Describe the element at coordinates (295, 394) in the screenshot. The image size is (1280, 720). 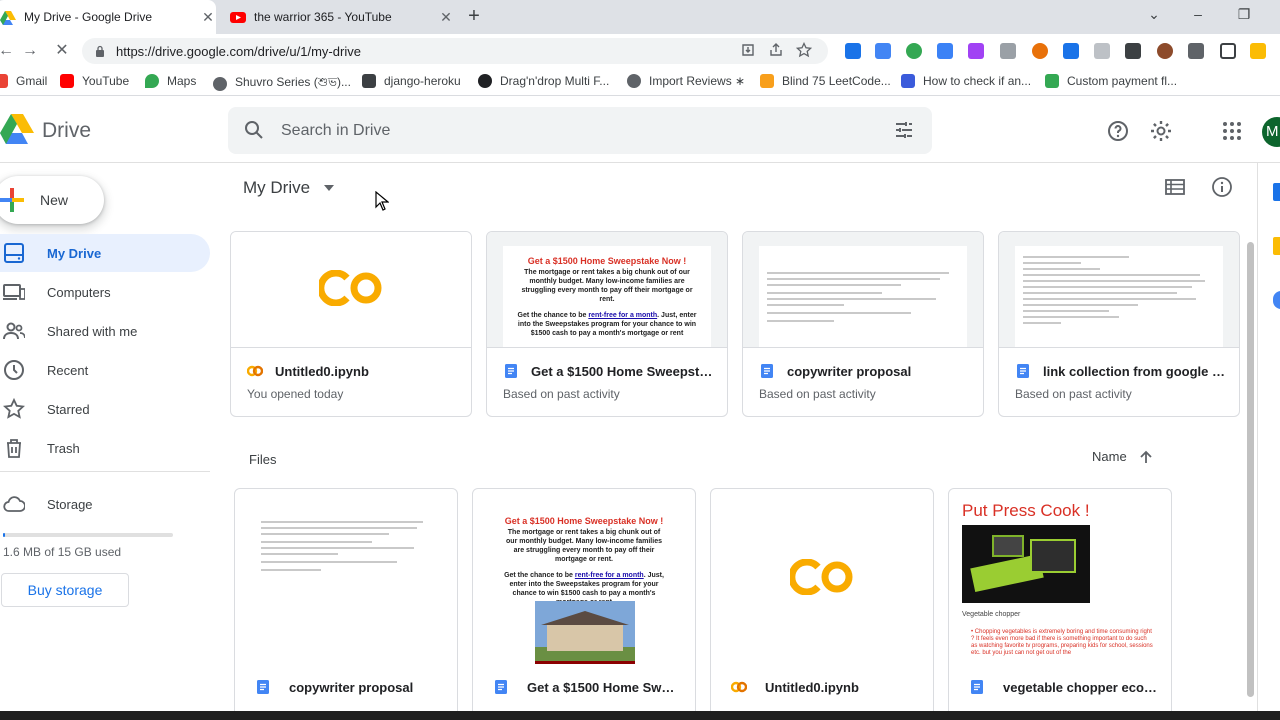
I see `file-reason: You opened today` at that location.